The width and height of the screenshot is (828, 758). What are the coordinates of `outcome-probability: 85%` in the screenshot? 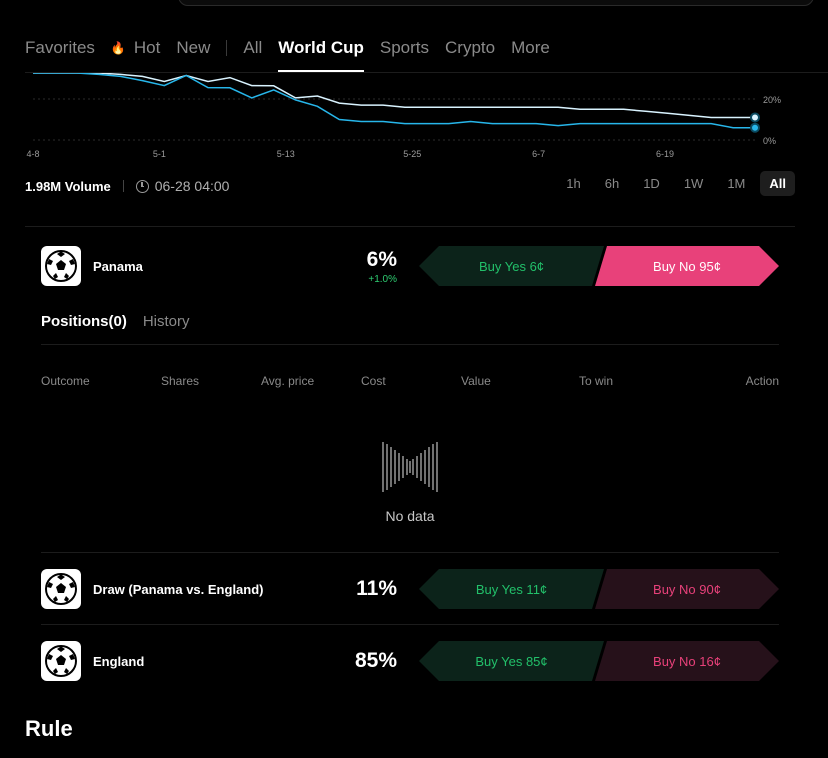 It's located at (368, 661).